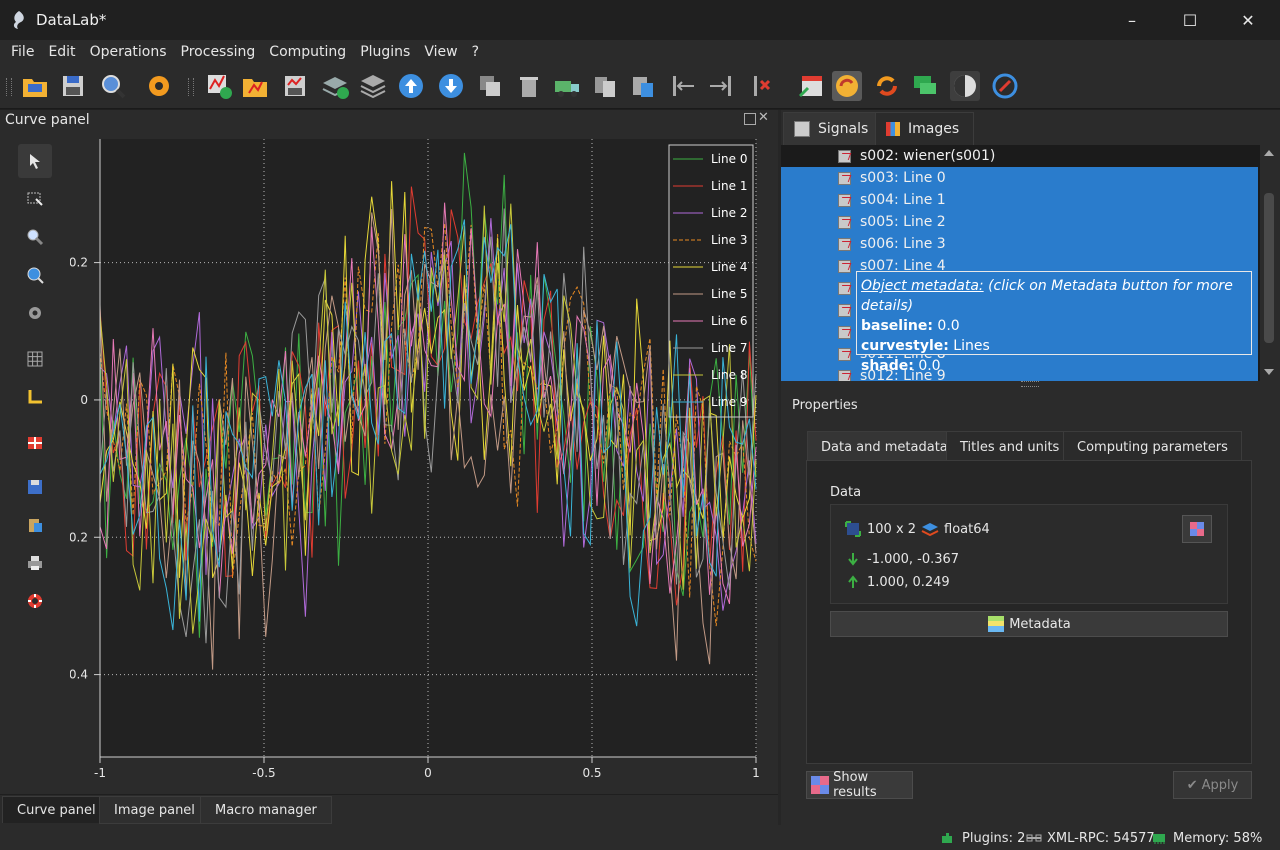 The image size is (1280, 850). Describe the element at coordinates (1019, 156) in the screenshot. I see `signal-list-item: s002: wiener(s001)` at that location.